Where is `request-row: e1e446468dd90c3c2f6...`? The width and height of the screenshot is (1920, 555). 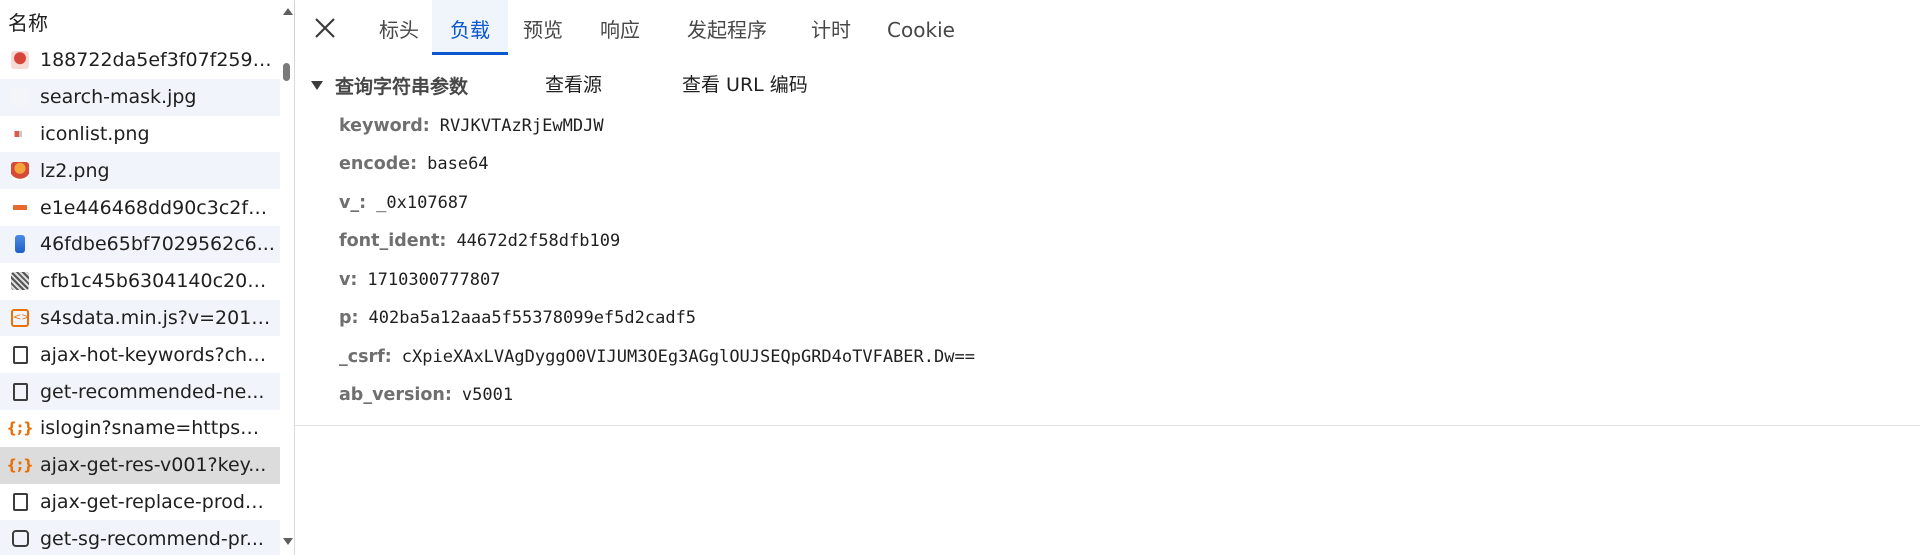 request-row: e1e446468dd90c3c2f6... is located at coordinates (140, 207).